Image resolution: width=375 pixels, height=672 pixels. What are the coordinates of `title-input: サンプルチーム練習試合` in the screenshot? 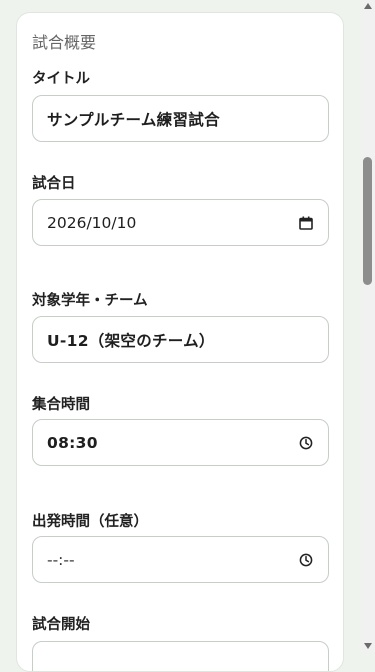 It's located at (180, 118).